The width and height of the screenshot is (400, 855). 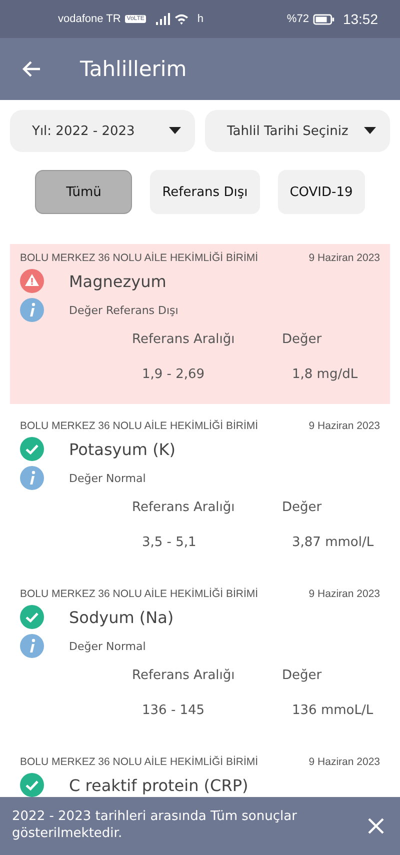 What do you see at coordinates (123, 310) in the screenshot?
I see `status-text: Değer Referans Dışı` at bounding box center [123, 310].